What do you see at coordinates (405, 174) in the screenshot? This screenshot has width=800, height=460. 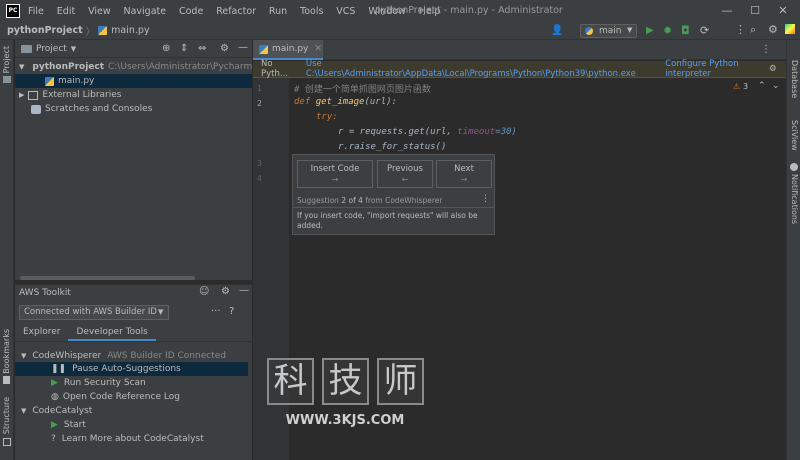 I see `previous-button: Previous ←` at bounding box center [405, 174].